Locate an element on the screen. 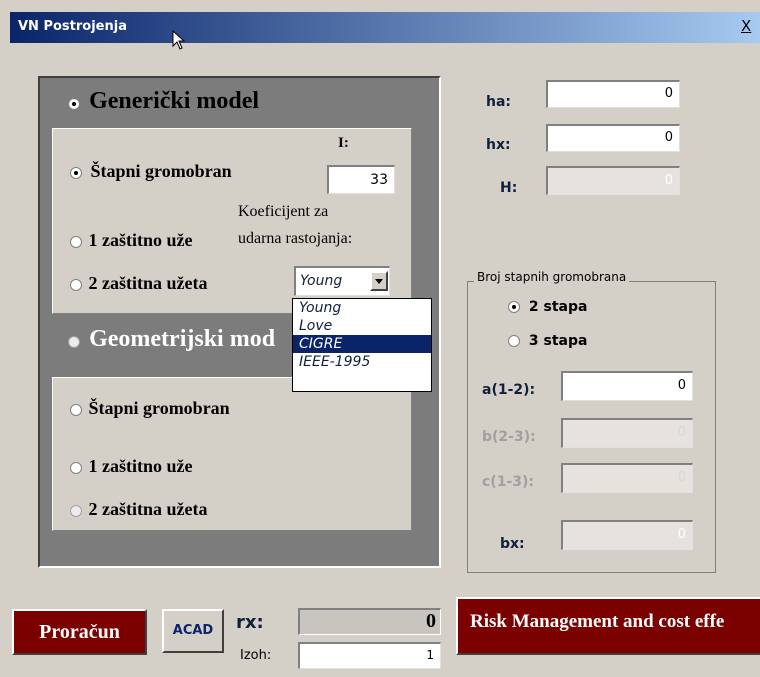  stap-3-radio is located at coordinates (514, 341).